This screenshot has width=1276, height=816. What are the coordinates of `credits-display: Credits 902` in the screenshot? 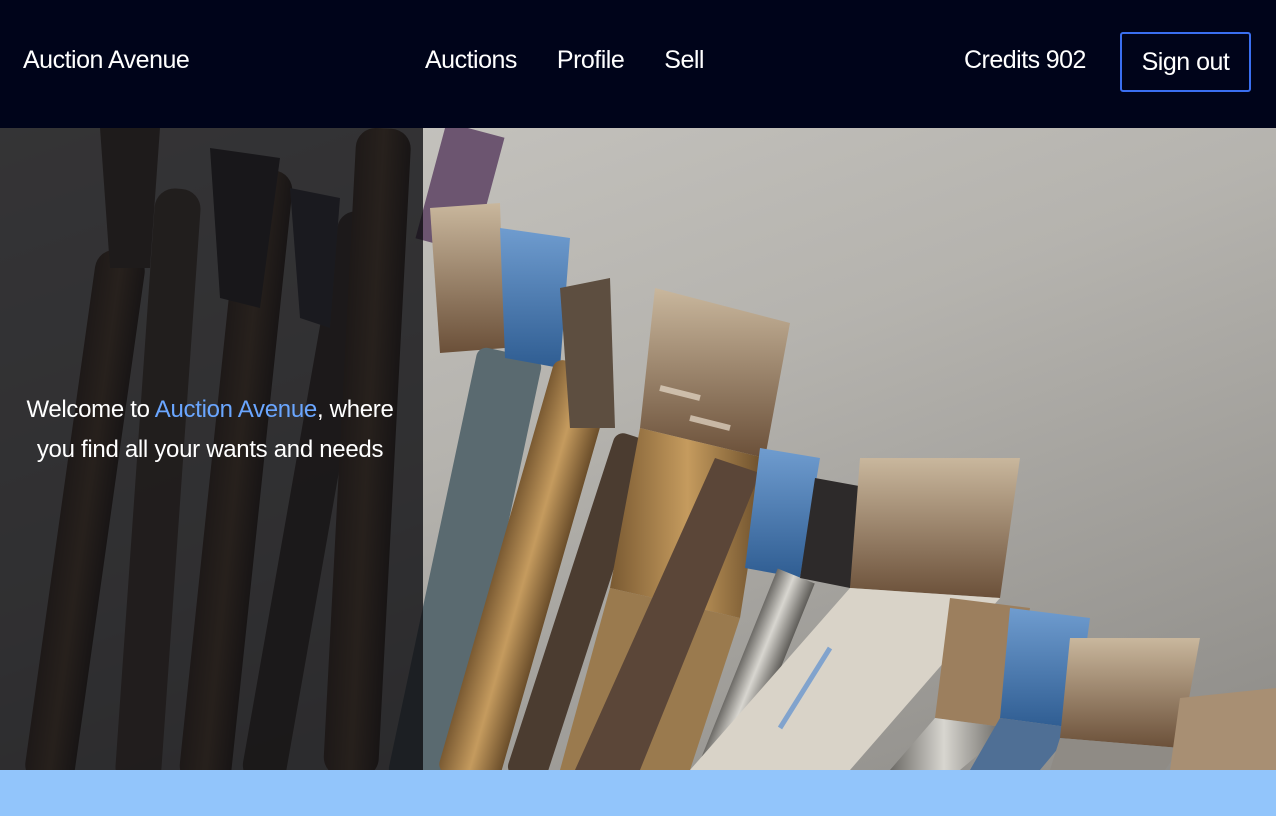 It's located at (1025, 60).